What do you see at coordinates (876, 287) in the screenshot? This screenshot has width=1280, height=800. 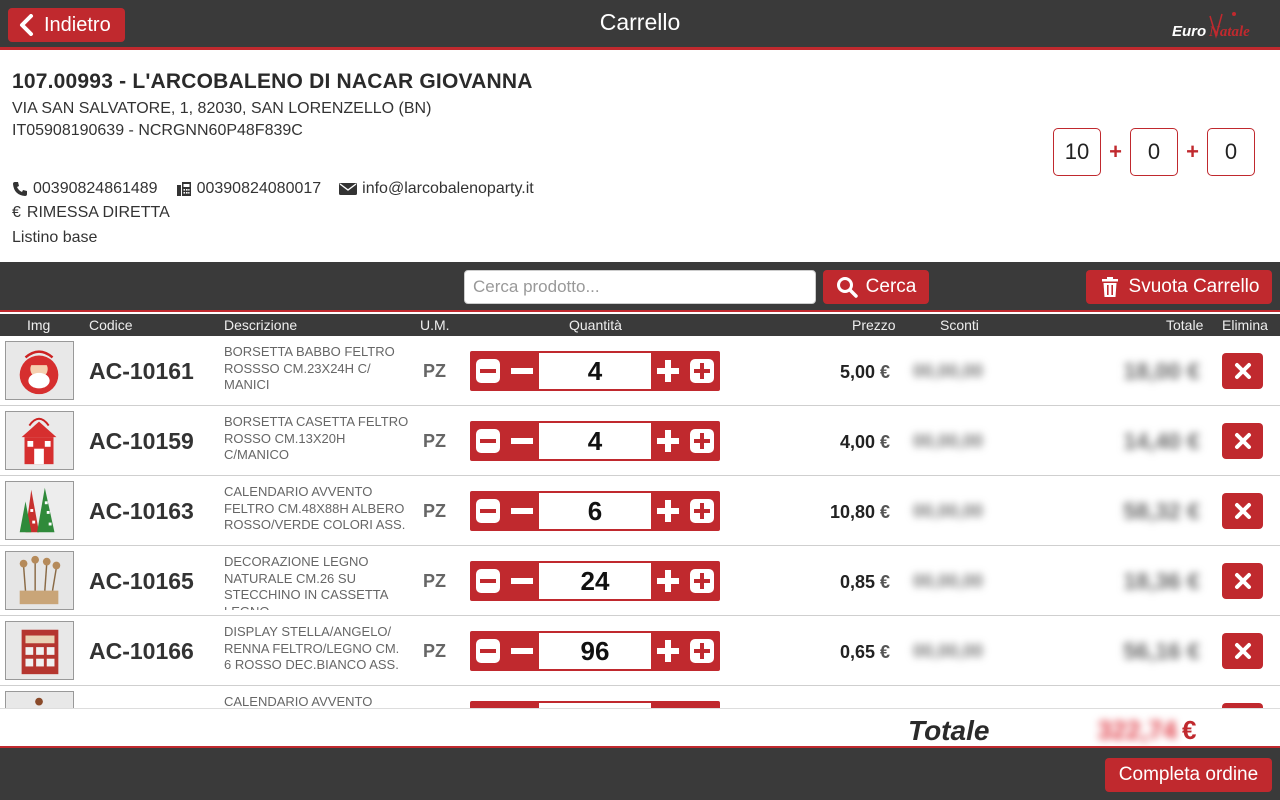 I see `search-button: Cerca` at bounding box center [876, 287].